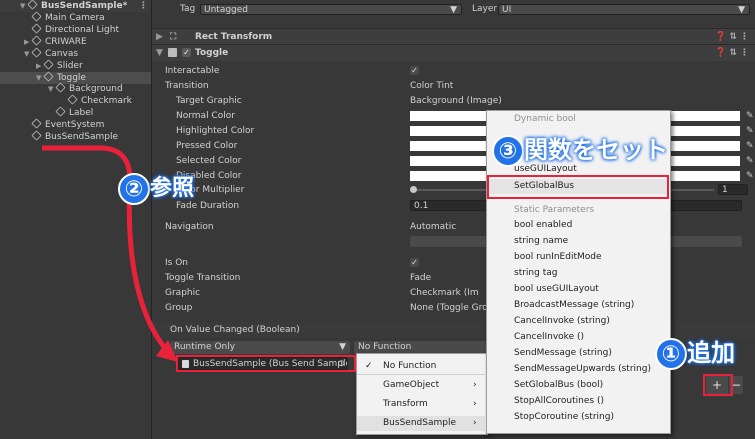 This screenshot has width=755, height=439. What do you see at coordinates (156, 187) in the screenshot?
I see `step2-label: ② 参照` at bounding box center [156, 187].